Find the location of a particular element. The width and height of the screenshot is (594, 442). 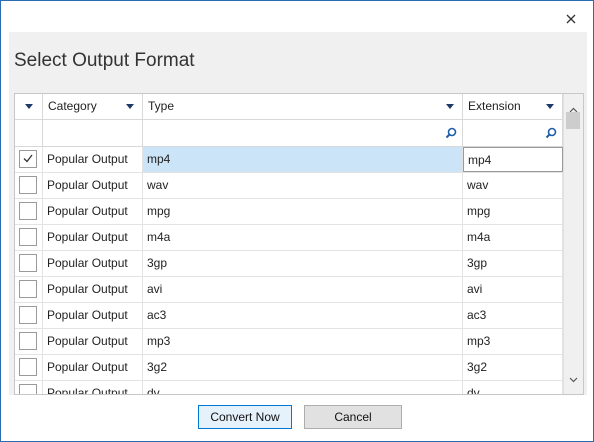

category-header-label: Category is located at coordinates (72, 106).